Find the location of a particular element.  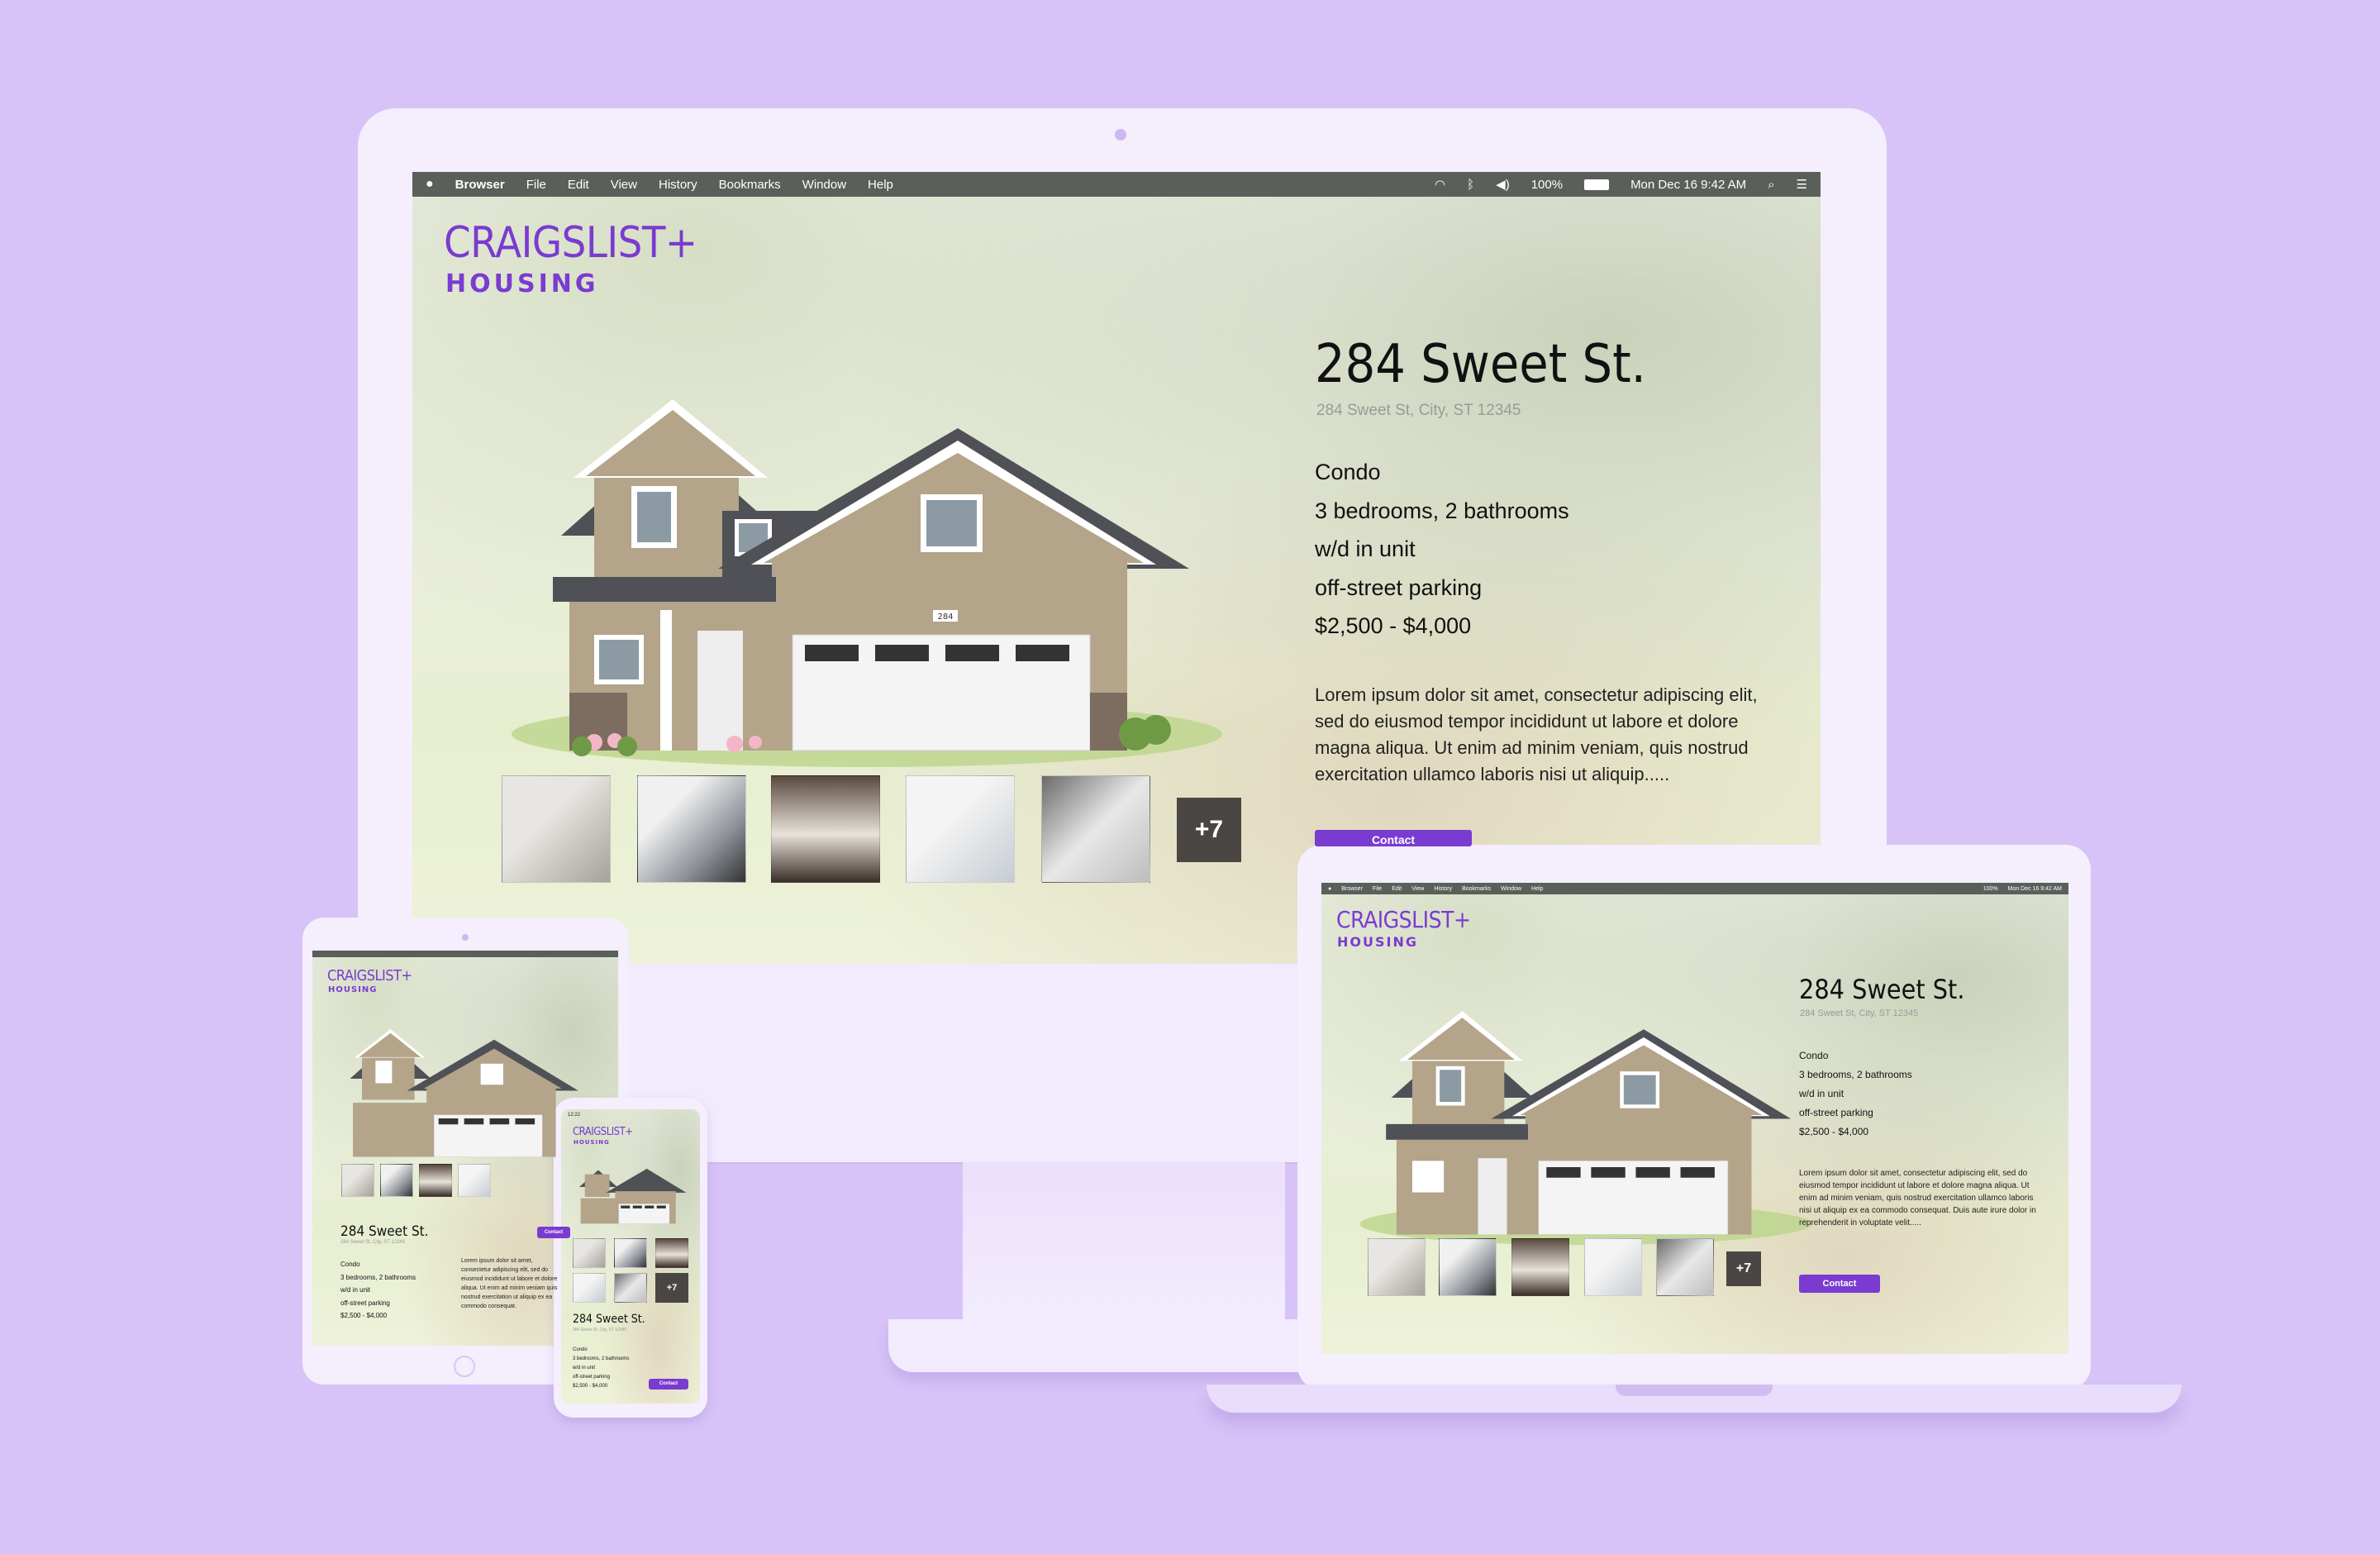

laptop-logo-subtitle: HOUSING is located at coordinates (1377, 942).